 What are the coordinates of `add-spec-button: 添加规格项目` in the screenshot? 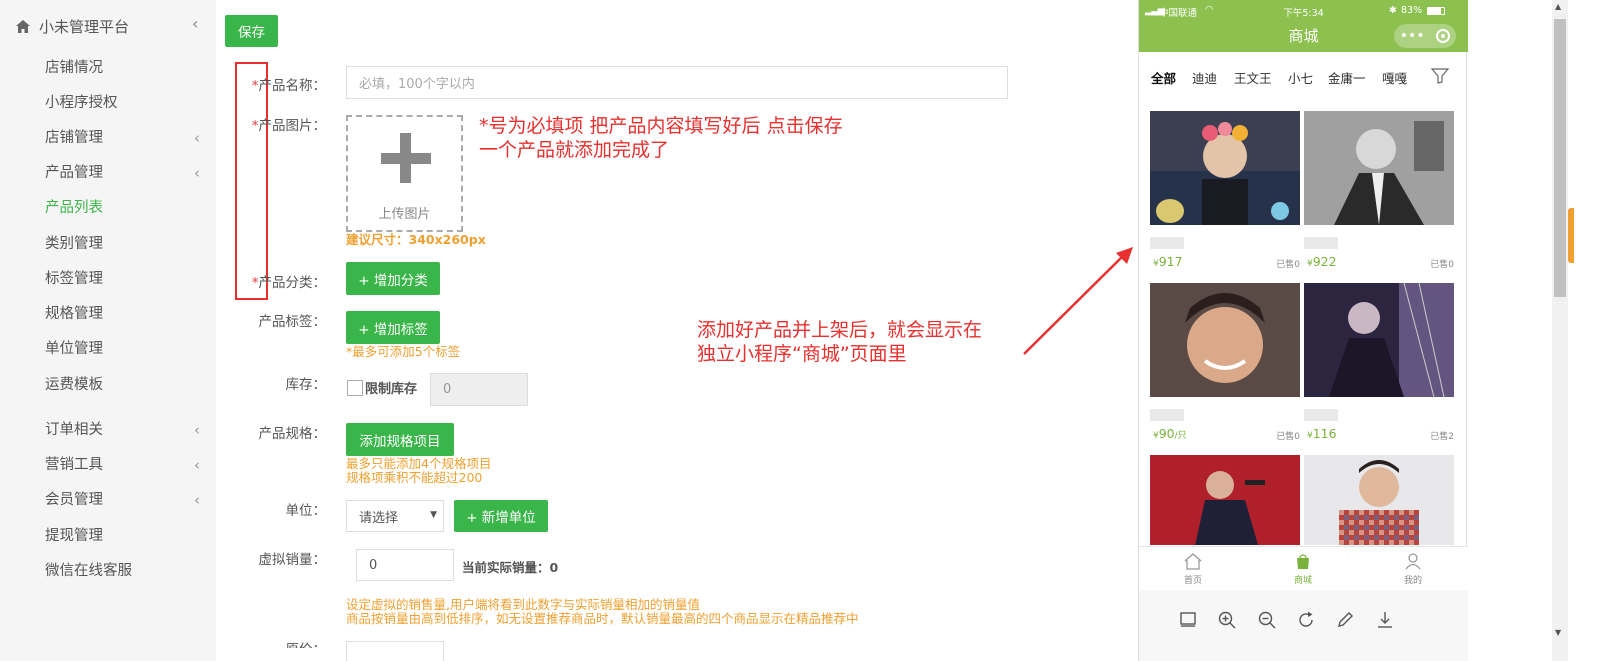 It's located at (400, 439).